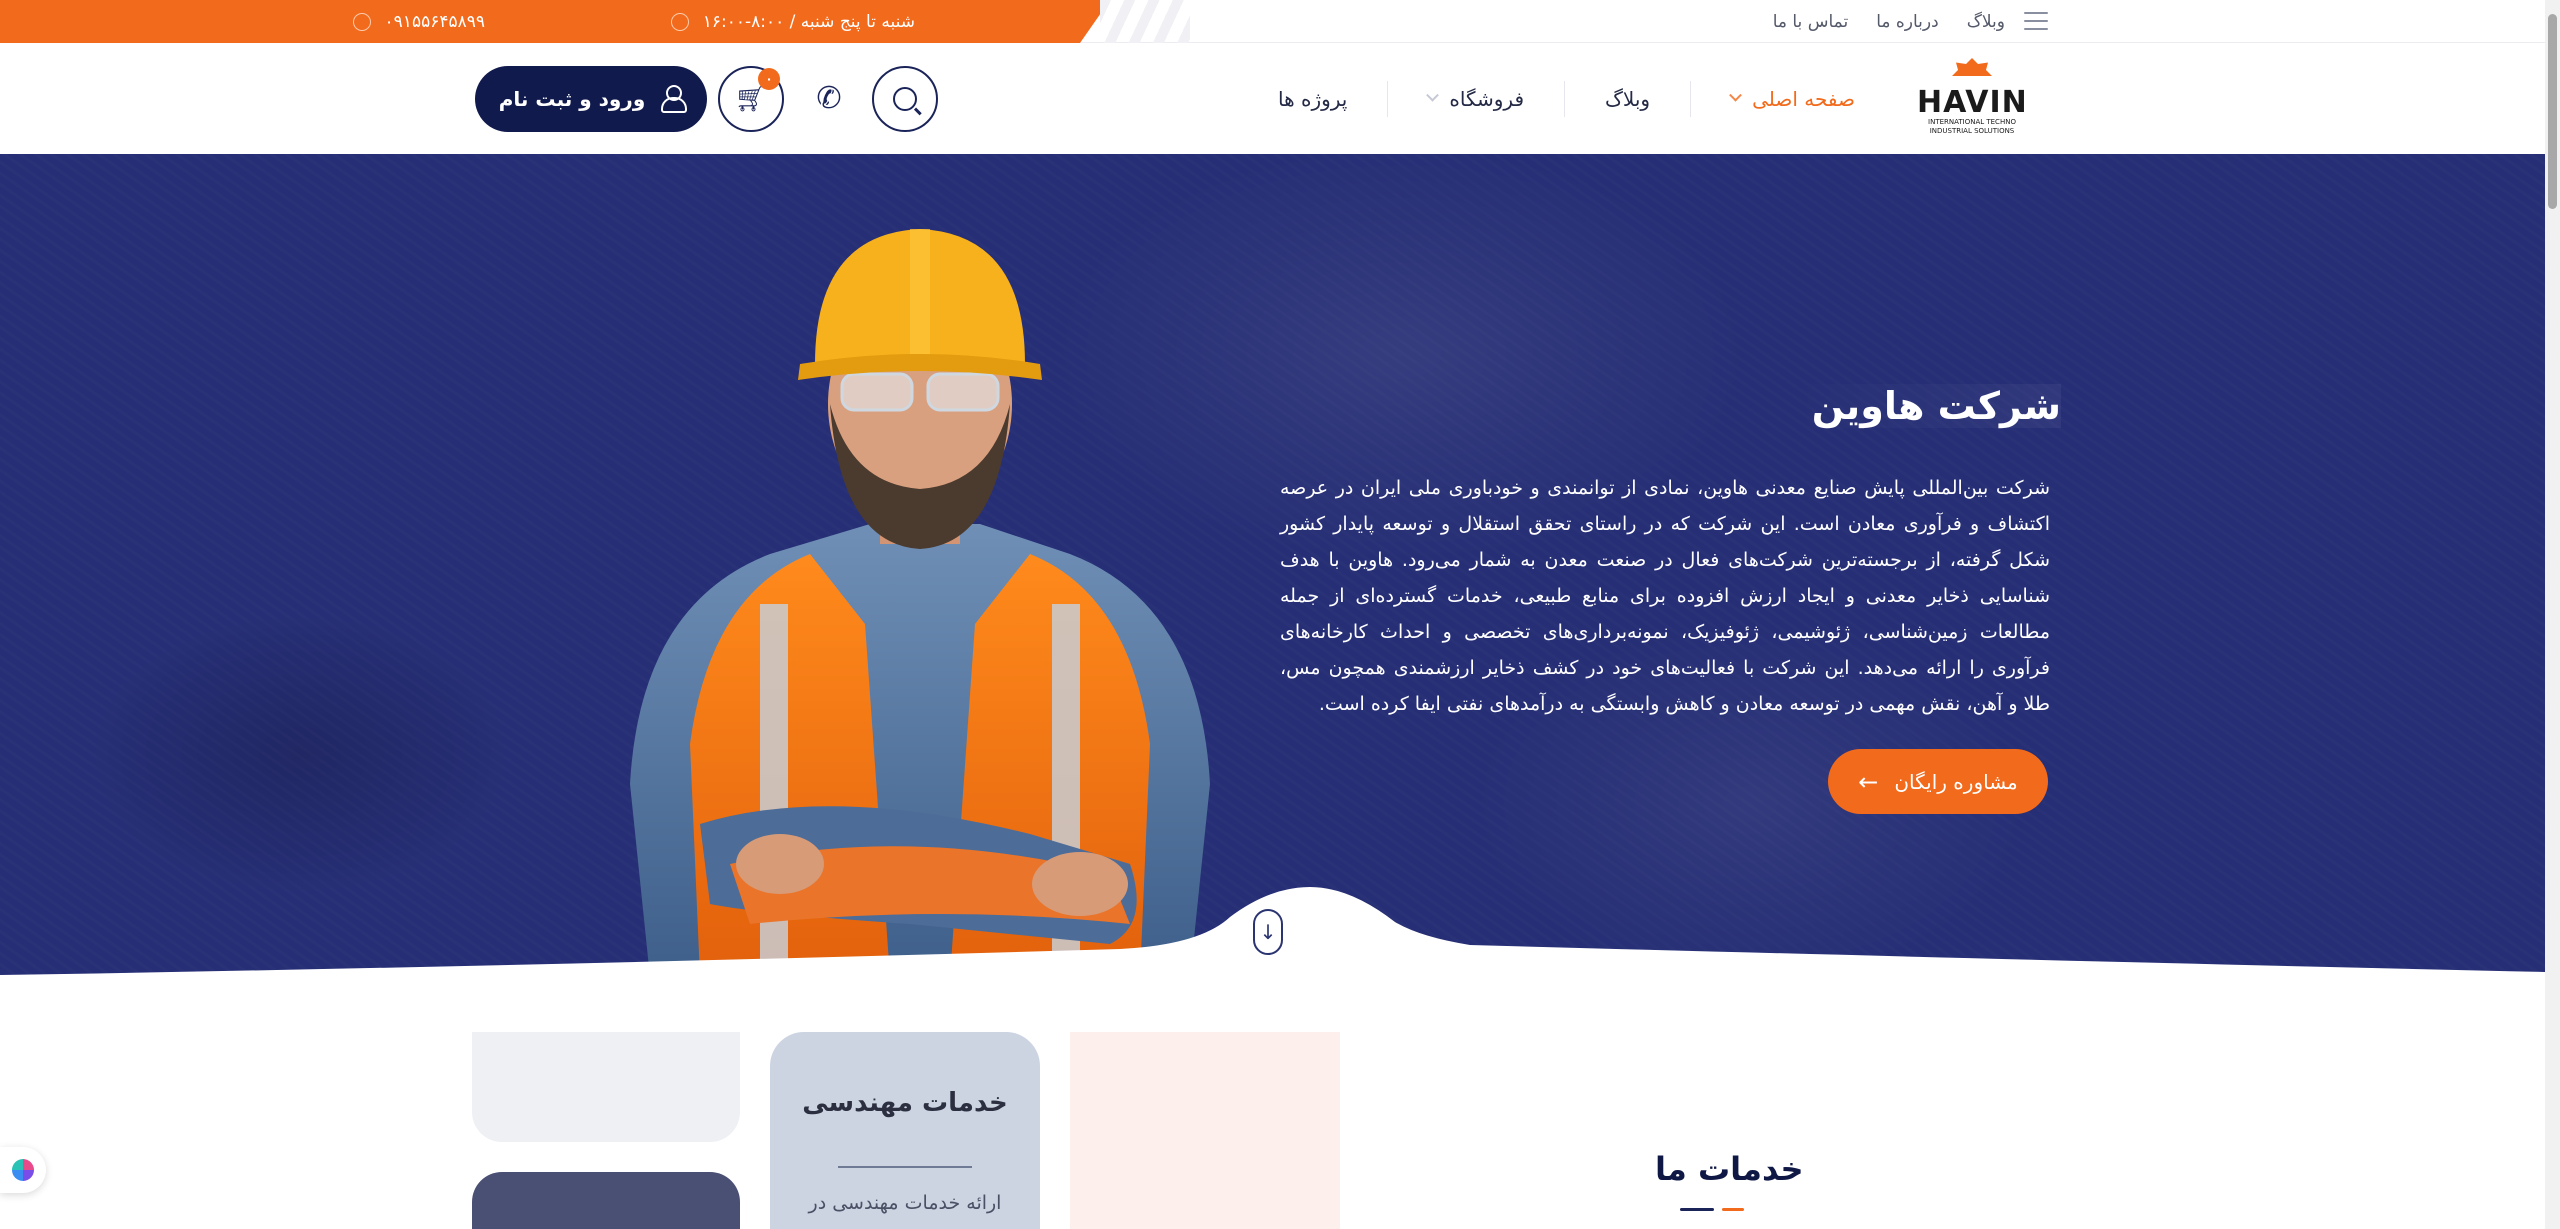 This screenshot has height=1229, width=2560. Describe the element at coordinates (1712, 1209) in the screenshot. I see `title-underline` at that location.